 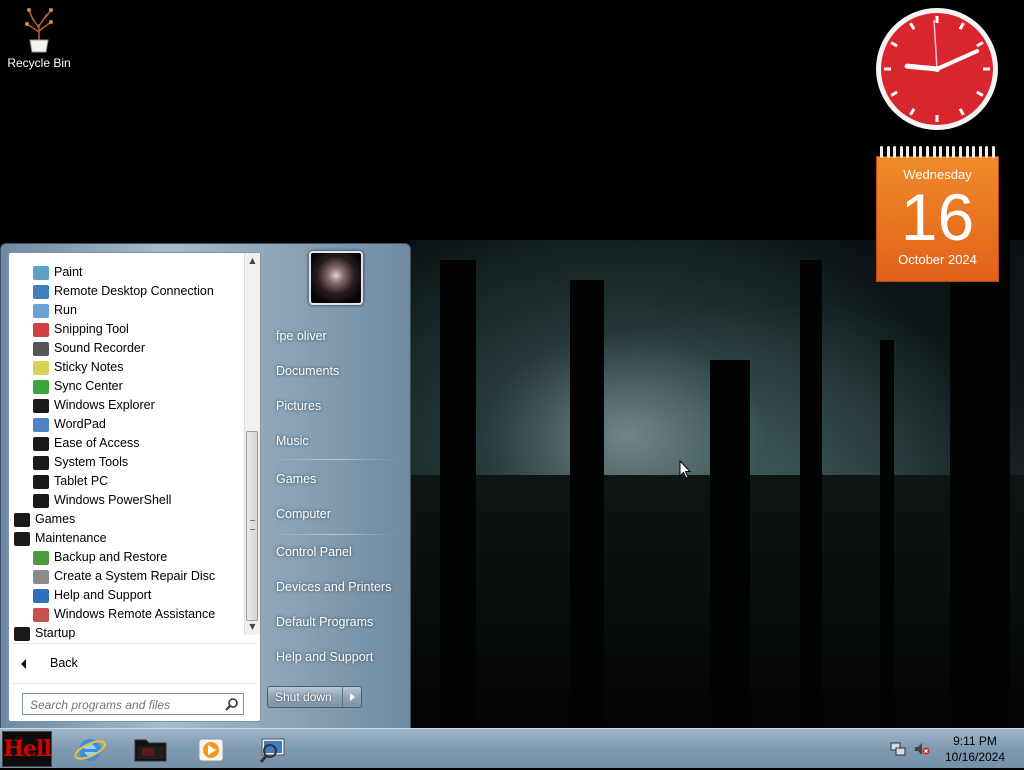 I want to click on calendar-rings, so click(x=937, y=153).